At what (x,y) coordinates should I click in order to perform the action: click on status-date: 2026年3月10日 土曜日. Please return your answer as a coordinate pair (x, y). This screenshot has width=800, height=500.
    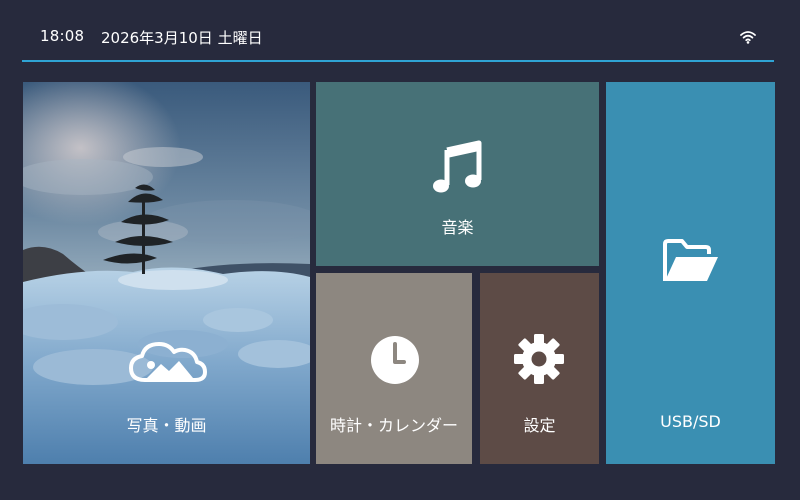
    Looking at the image, I should click on (182, 38).